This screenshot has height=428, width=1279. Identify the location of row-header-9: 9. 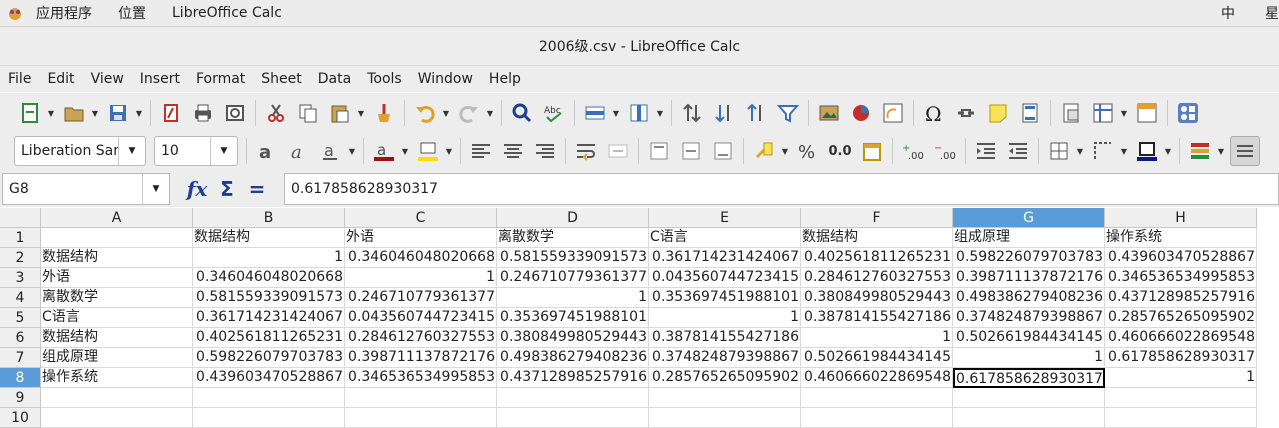
(20, 398).